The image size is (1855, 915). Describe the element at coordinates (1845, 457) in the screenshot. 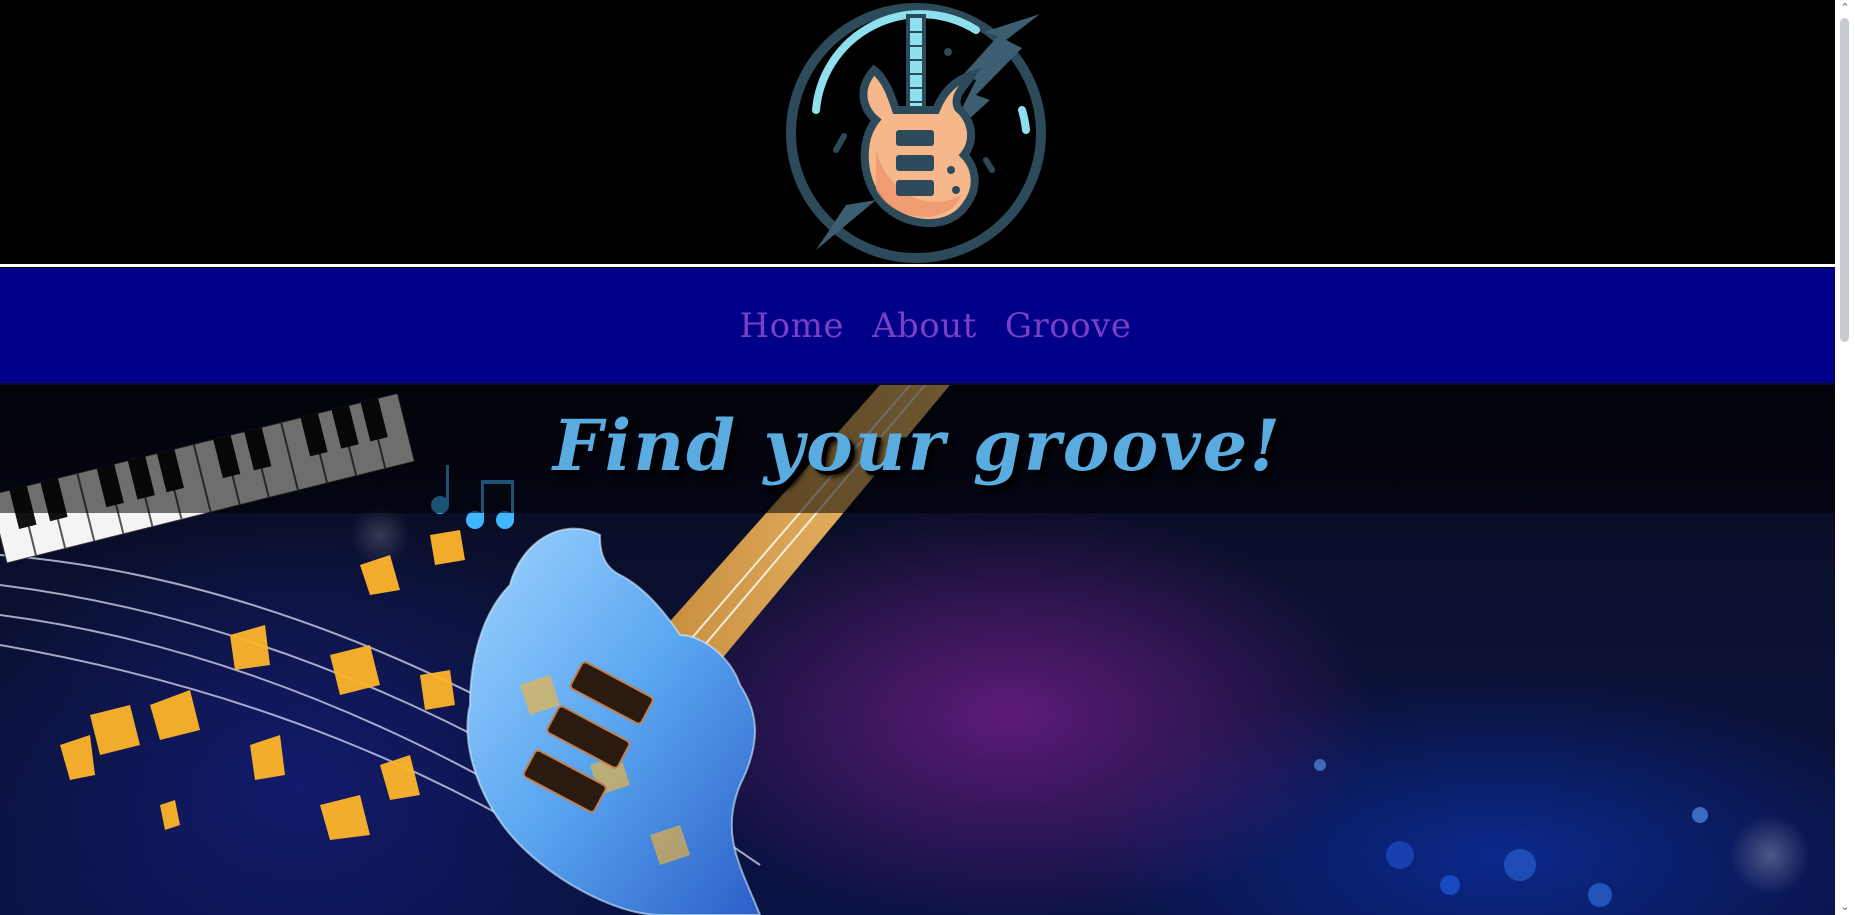

I see `page-scrollbar: ⌃ ⌄` at that location.